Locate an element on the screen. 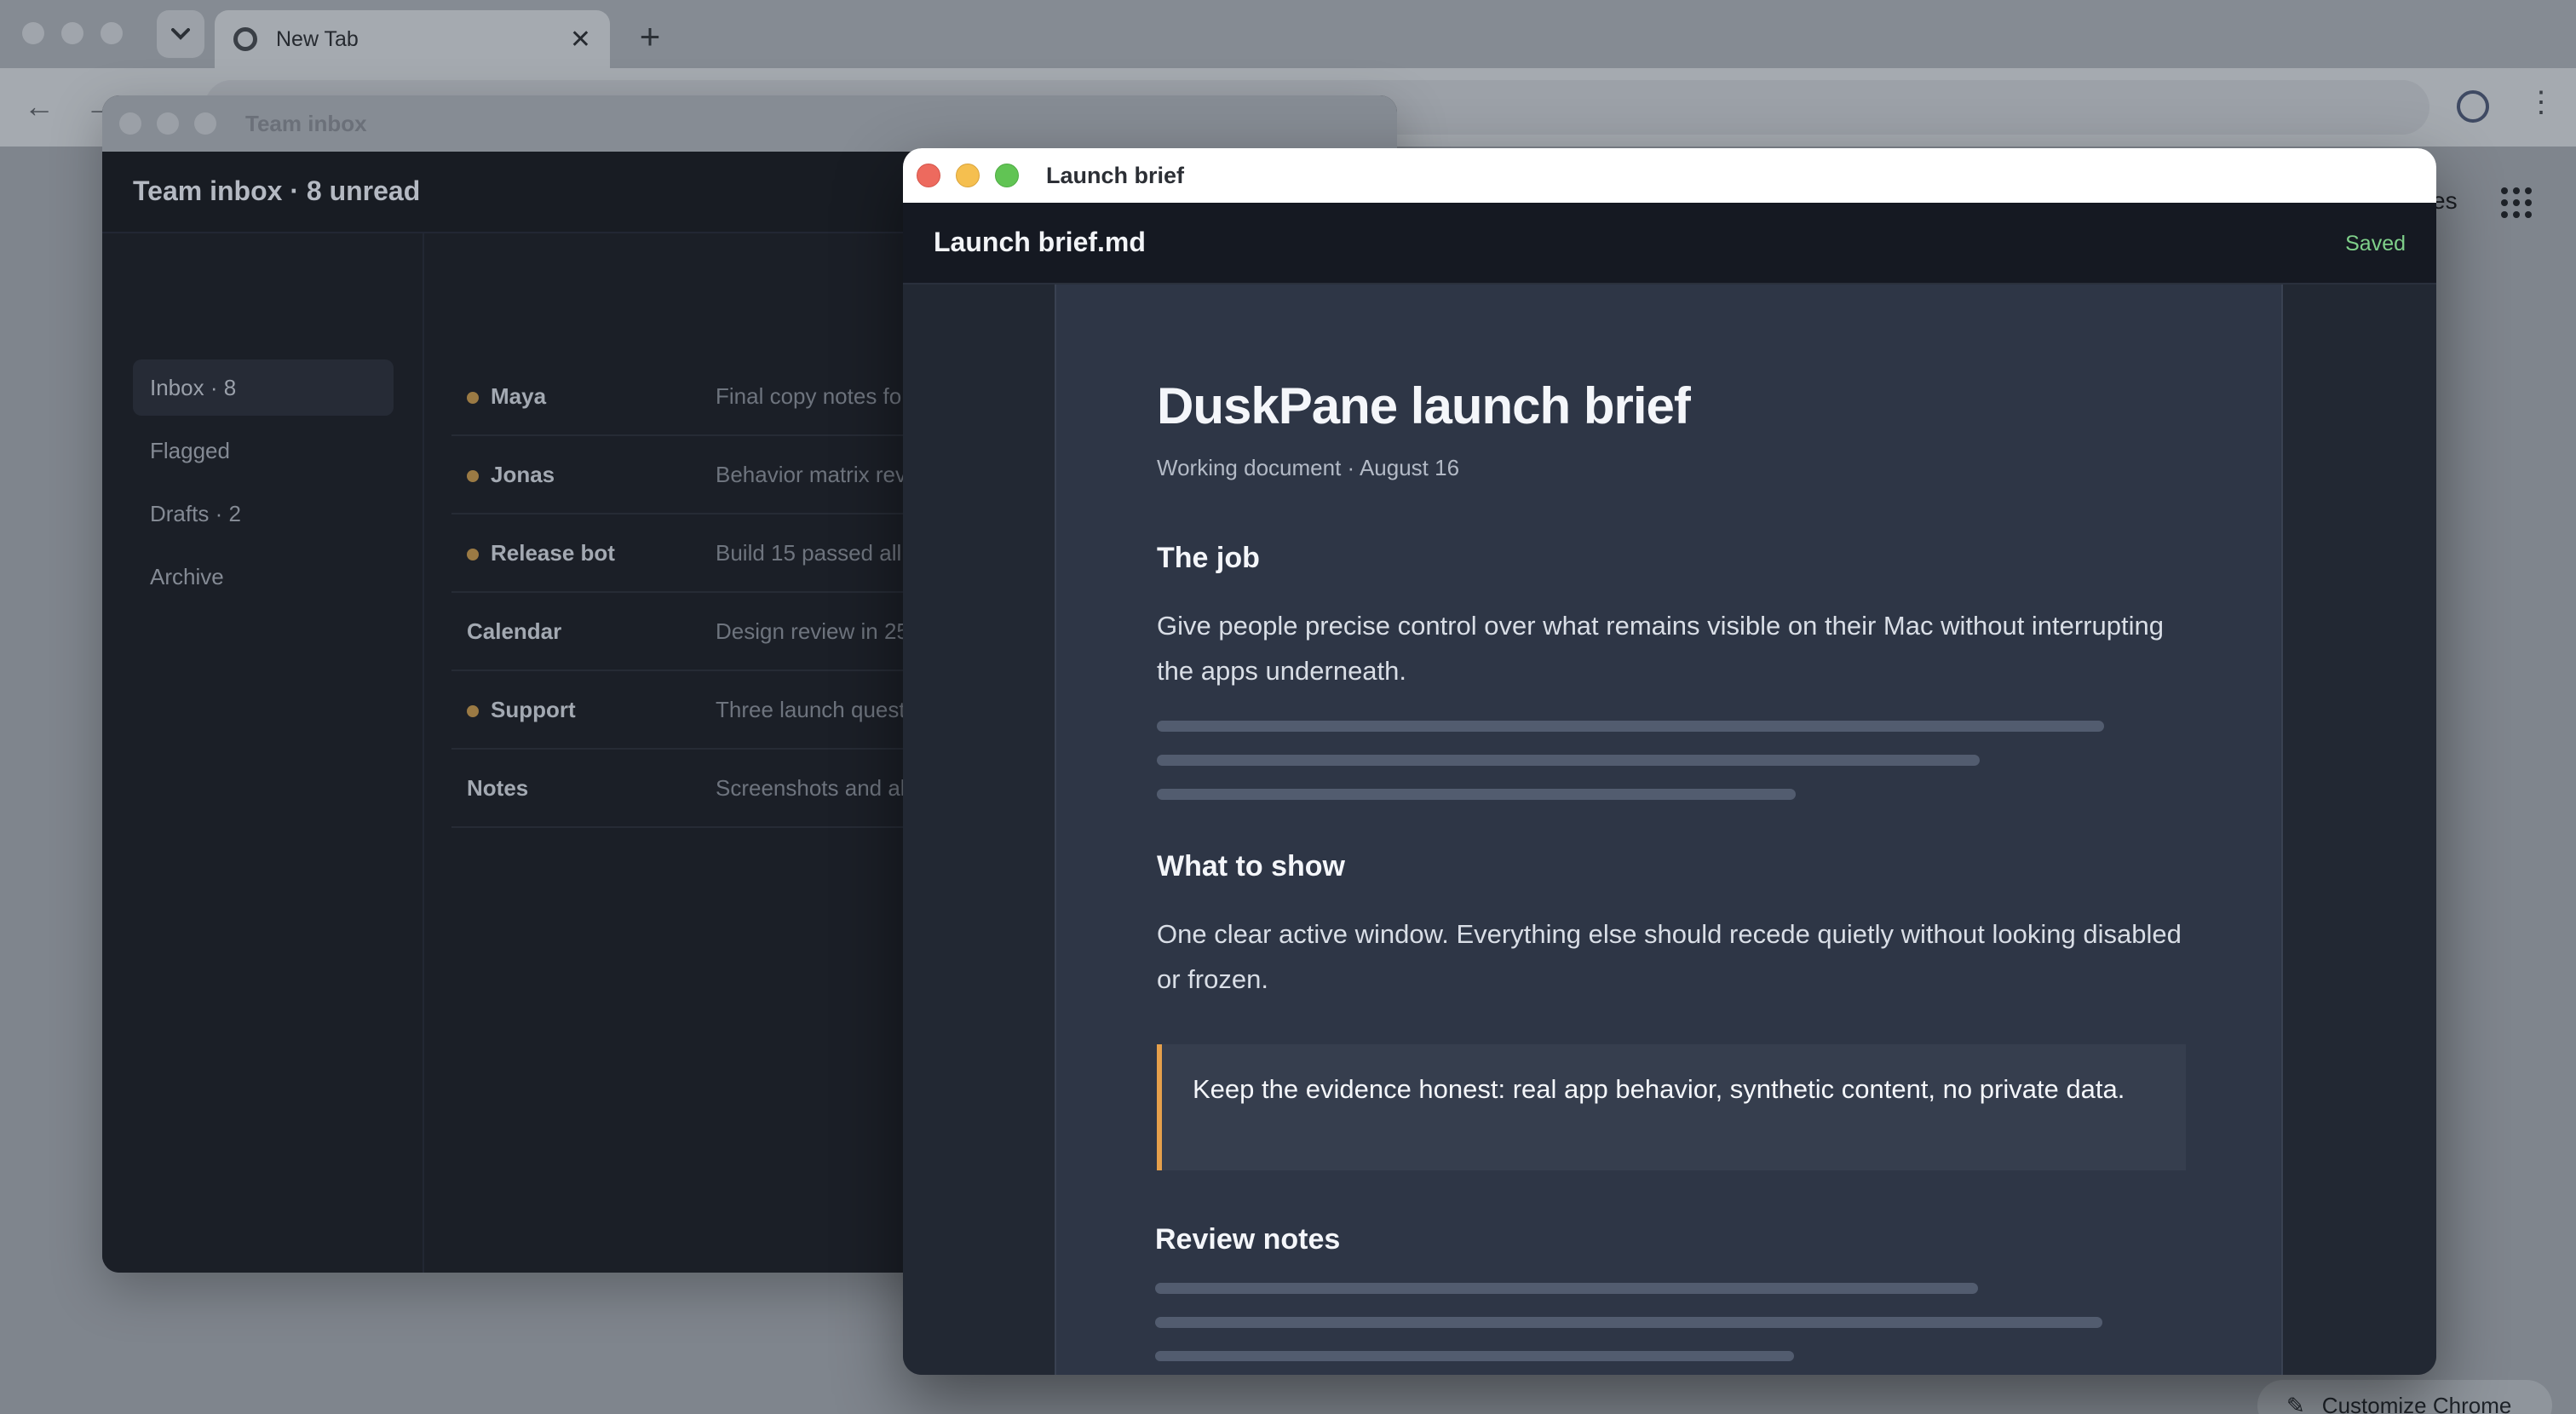 The height and width of the screenshot is (1414, 2576). pencil-icon: ✎ is located at coordinates (2295, 1403).